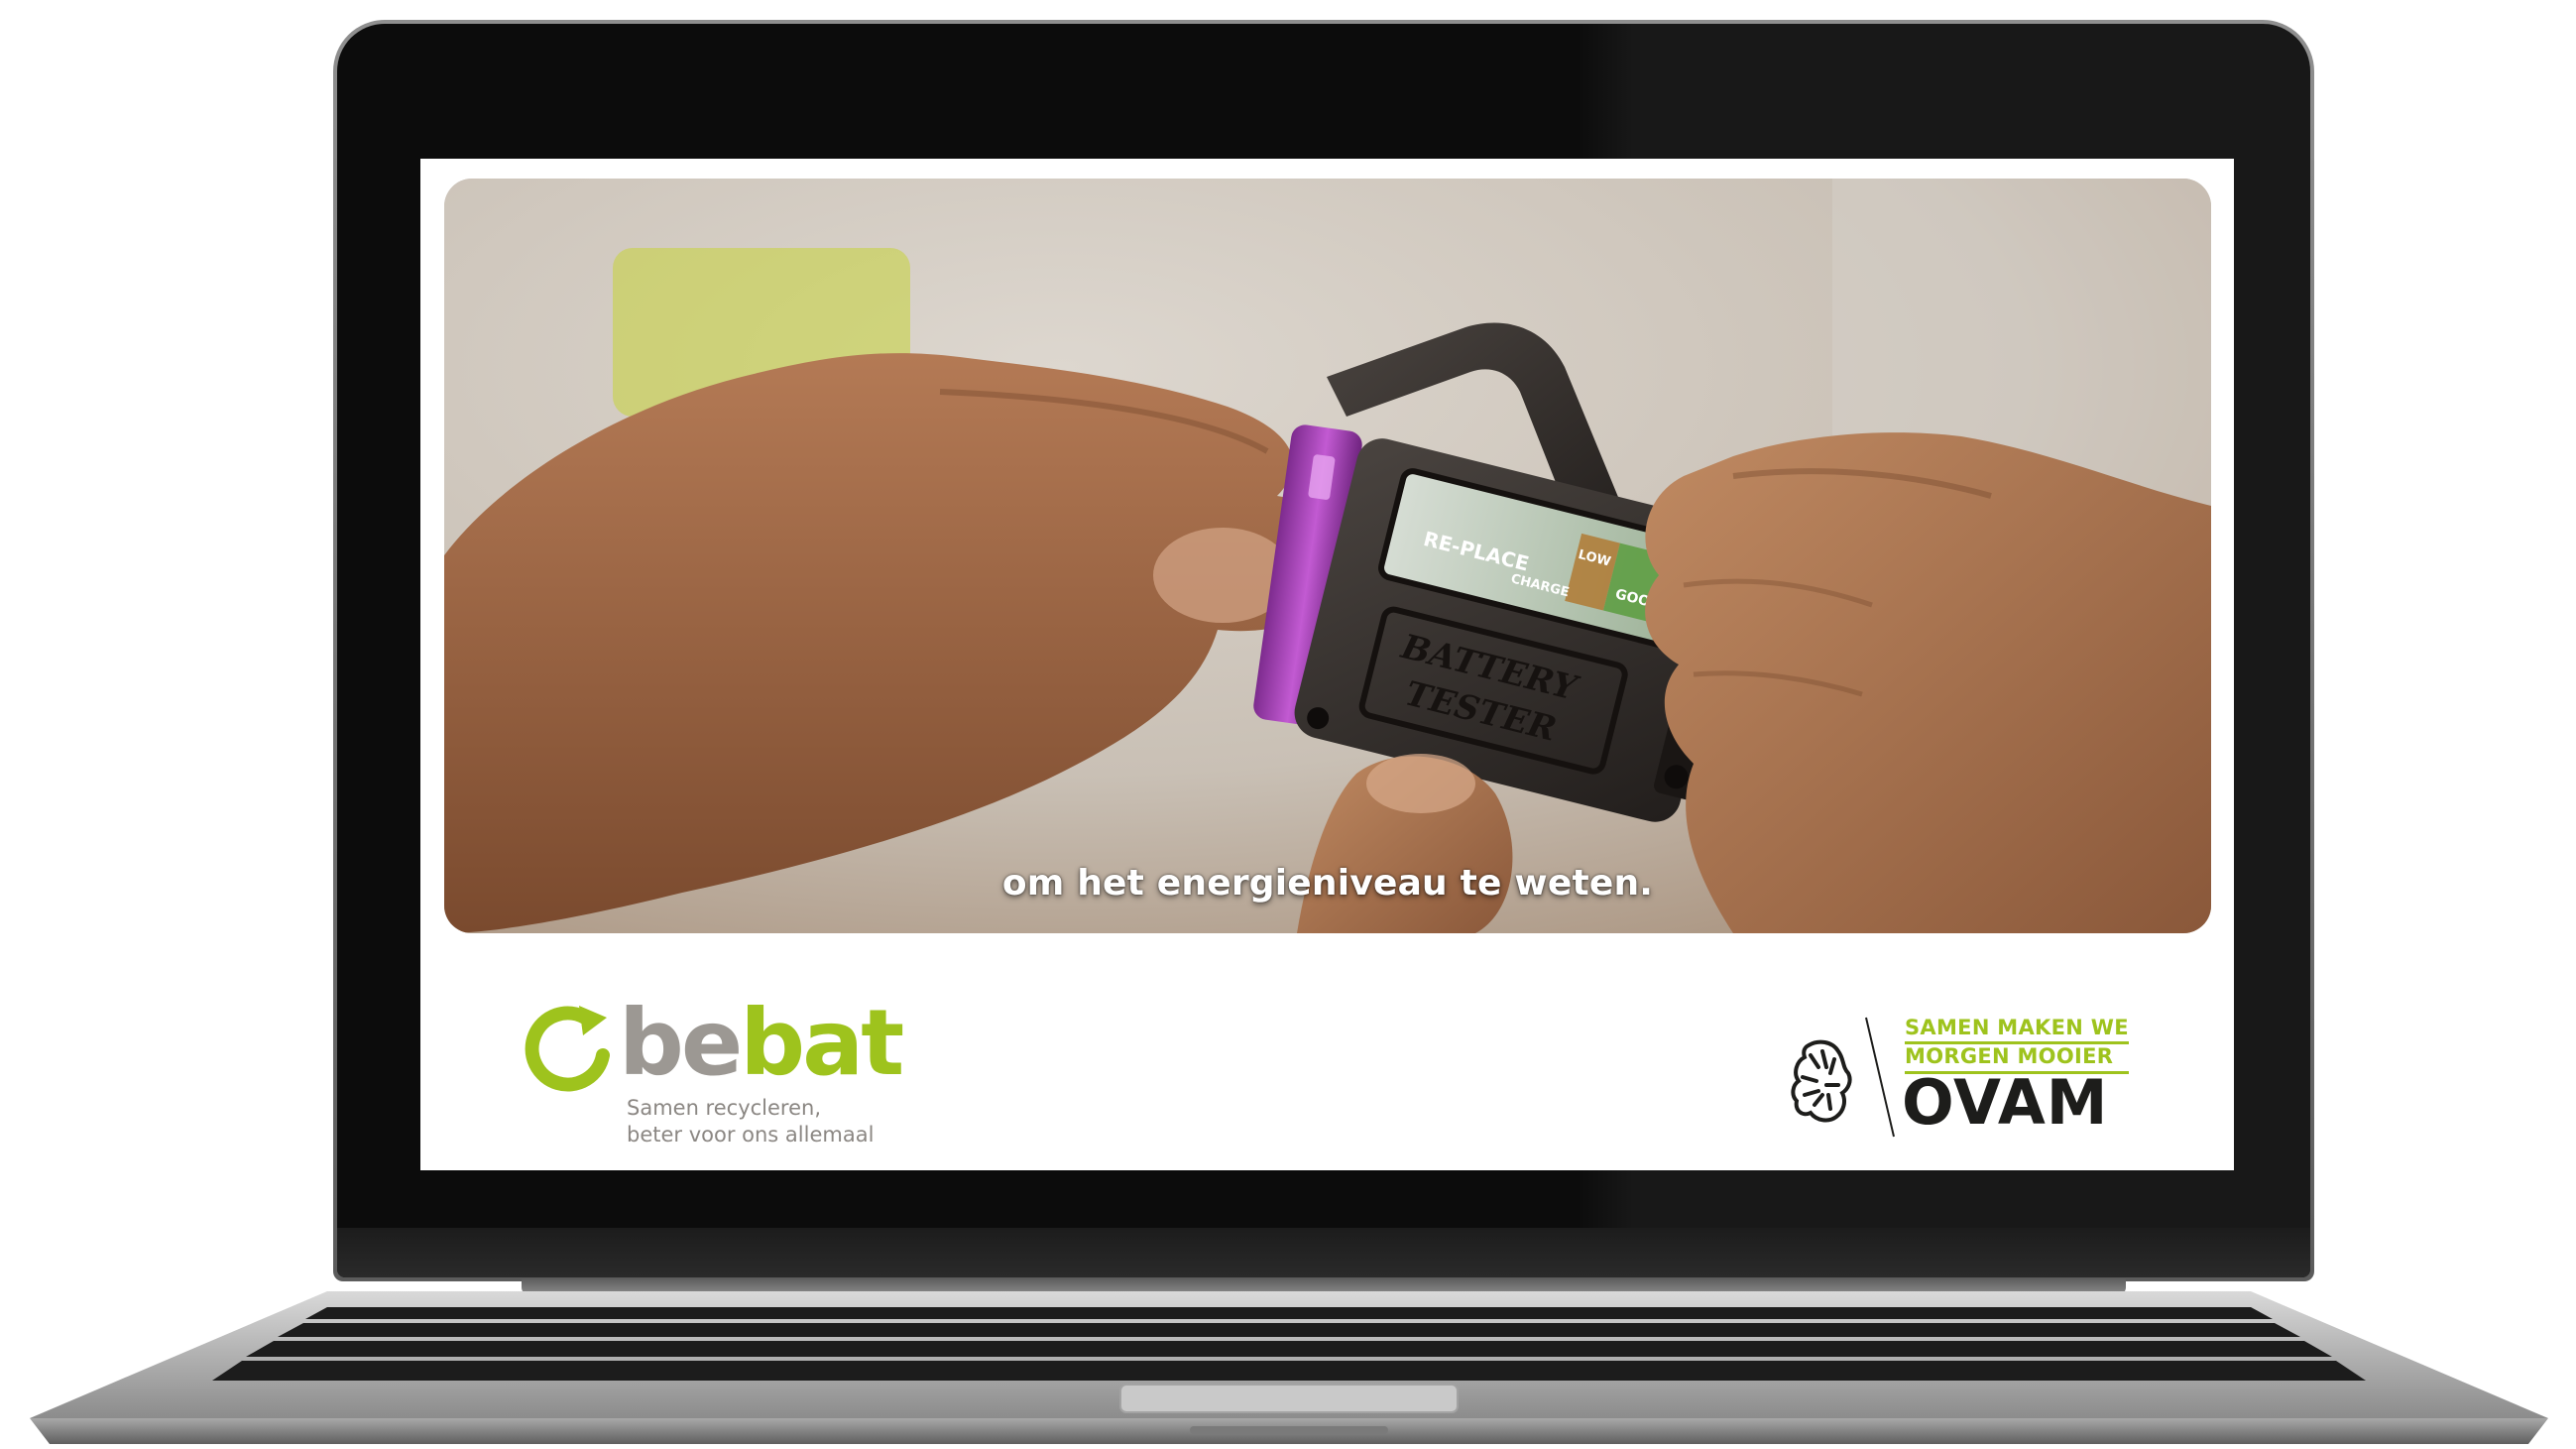  I want to click on laptop-base, so click(1289, 1367).